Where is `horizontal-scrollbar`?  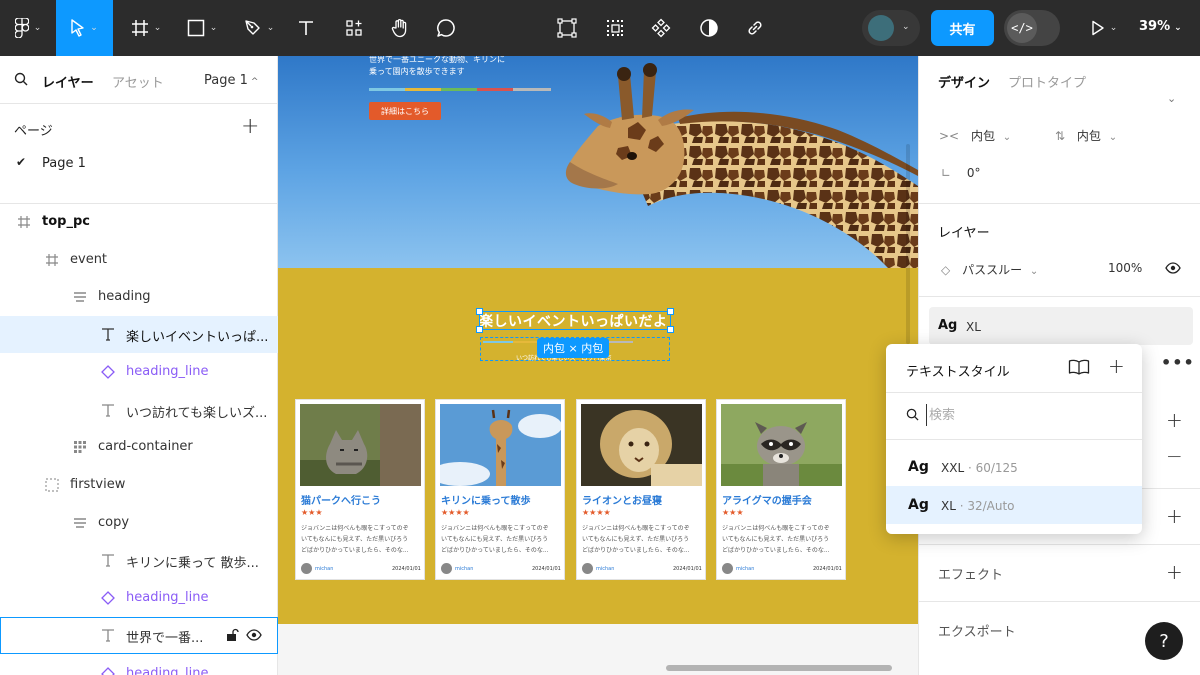 horizontal-scrollbar is located at coordinates (779, 668).